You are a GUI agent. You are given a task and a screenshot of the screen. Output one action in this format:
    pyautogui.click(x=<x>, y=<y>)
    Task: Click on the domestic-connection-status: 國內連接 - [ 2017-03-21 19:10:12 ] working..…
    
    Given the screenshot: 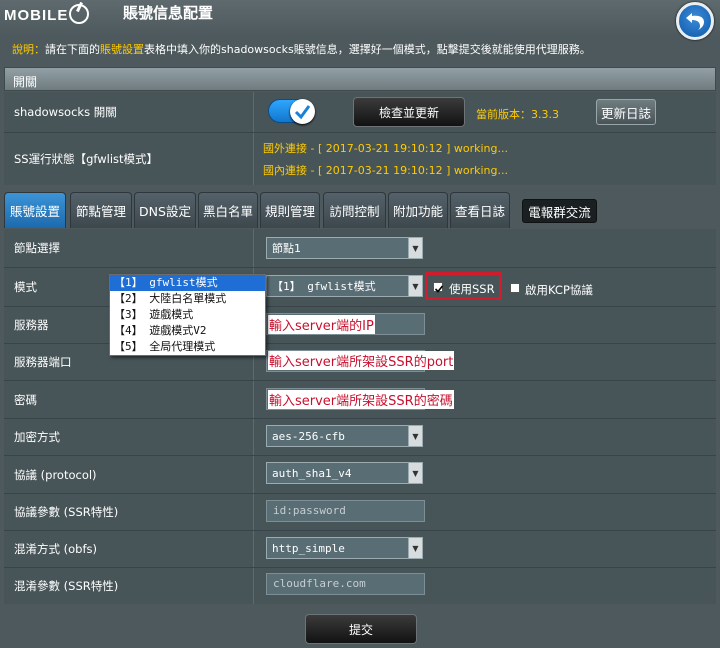 What is the action you would take?
    pyautogui.click(x=385, y=170)
    